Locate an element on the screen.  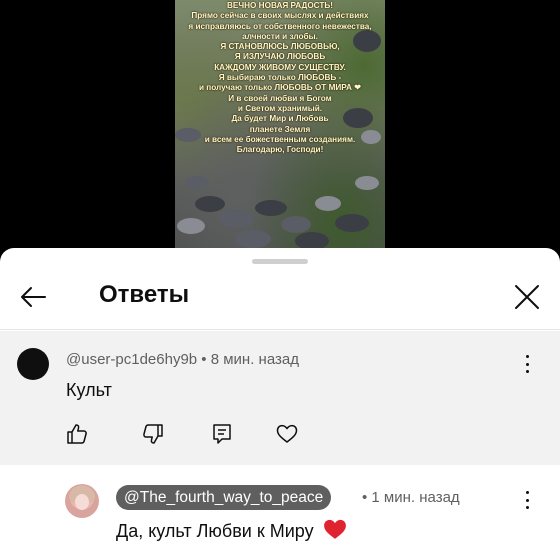
reply-button is located at coordinates (222, 434).